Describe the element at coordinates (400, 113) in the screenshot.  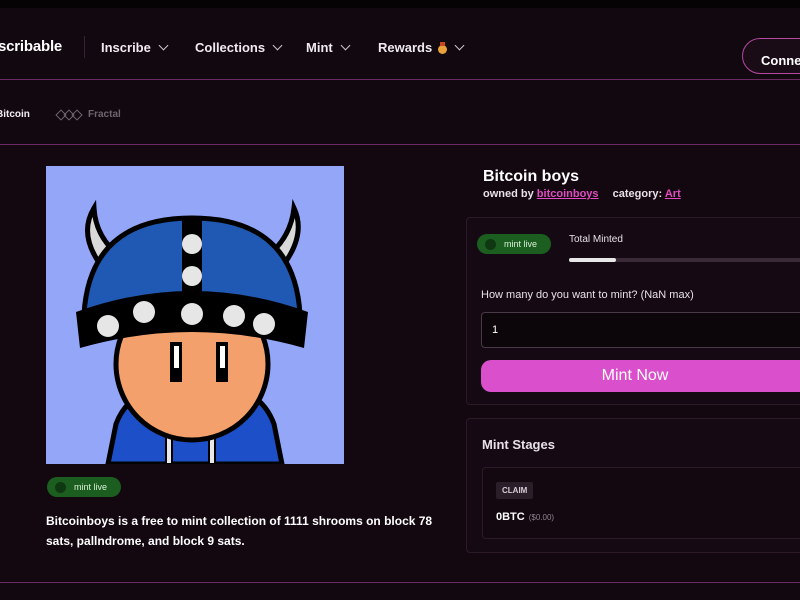
I see `chain-selector: Bitcoin Fractal` at that location.